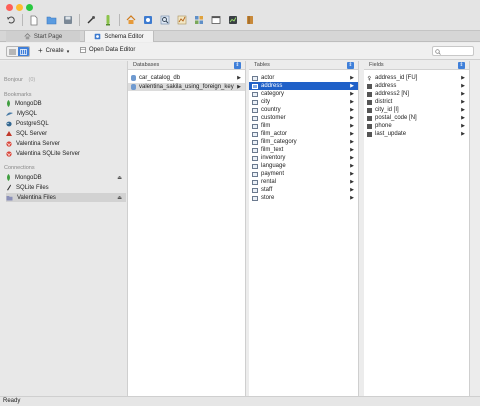 Image resolution: width=480 pixels, height=406 pixels. I want to click on table-item: address ▶, so click(303, 86).